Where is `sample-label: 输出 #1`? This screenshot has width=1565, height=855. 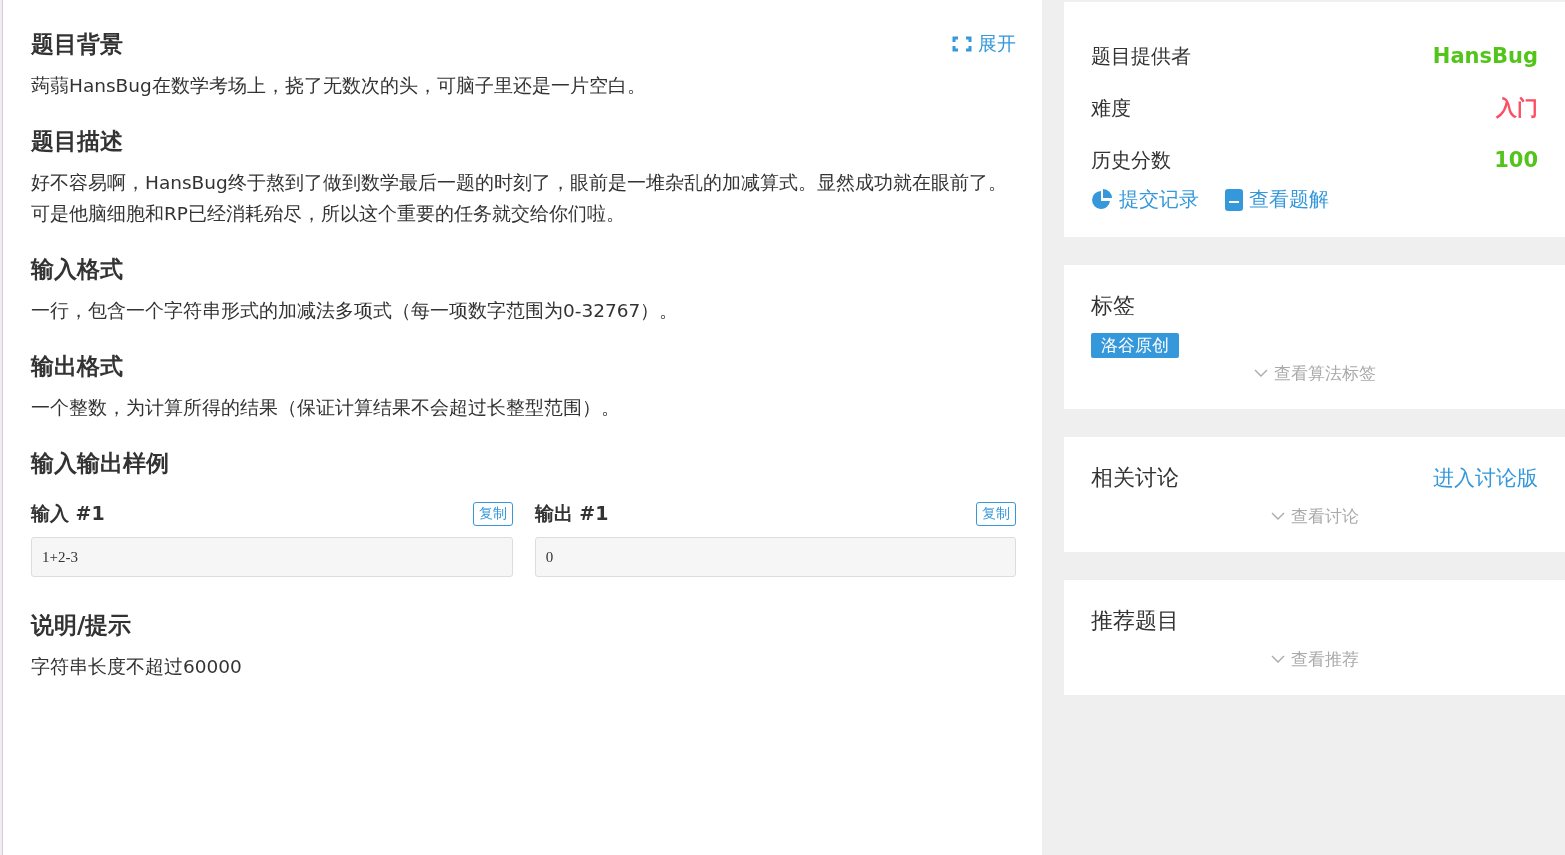 sample-label: 输出 #1 is located at coordinates (571, 513).